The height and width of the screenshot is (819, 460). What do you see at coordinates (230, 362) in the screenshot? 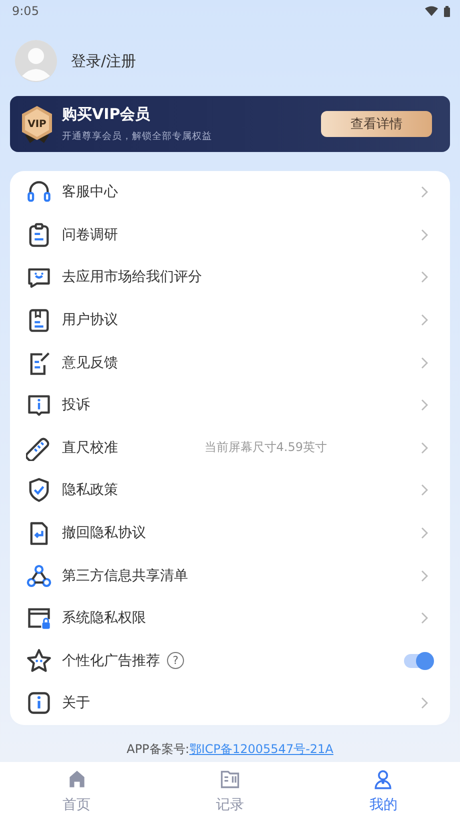
I see `menu-item: 意见反馈` at bounding box center [230, 362].